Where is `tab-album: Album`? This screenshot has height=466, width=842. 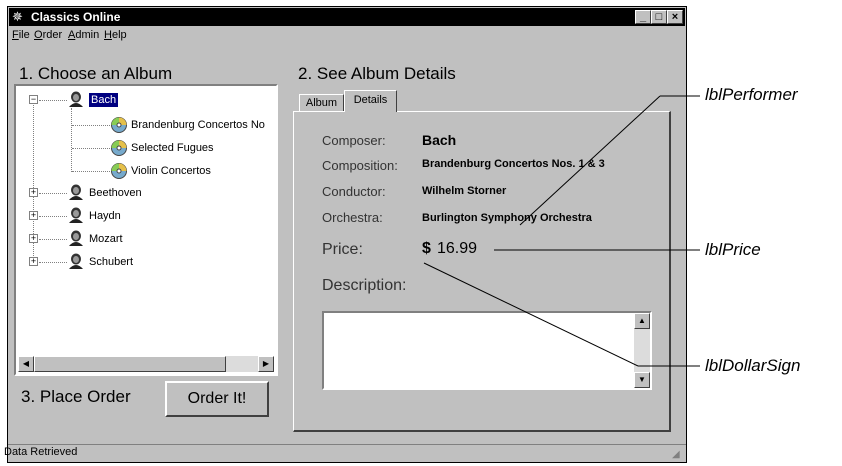
tab-album: Album is located at coordinates (321, 103).